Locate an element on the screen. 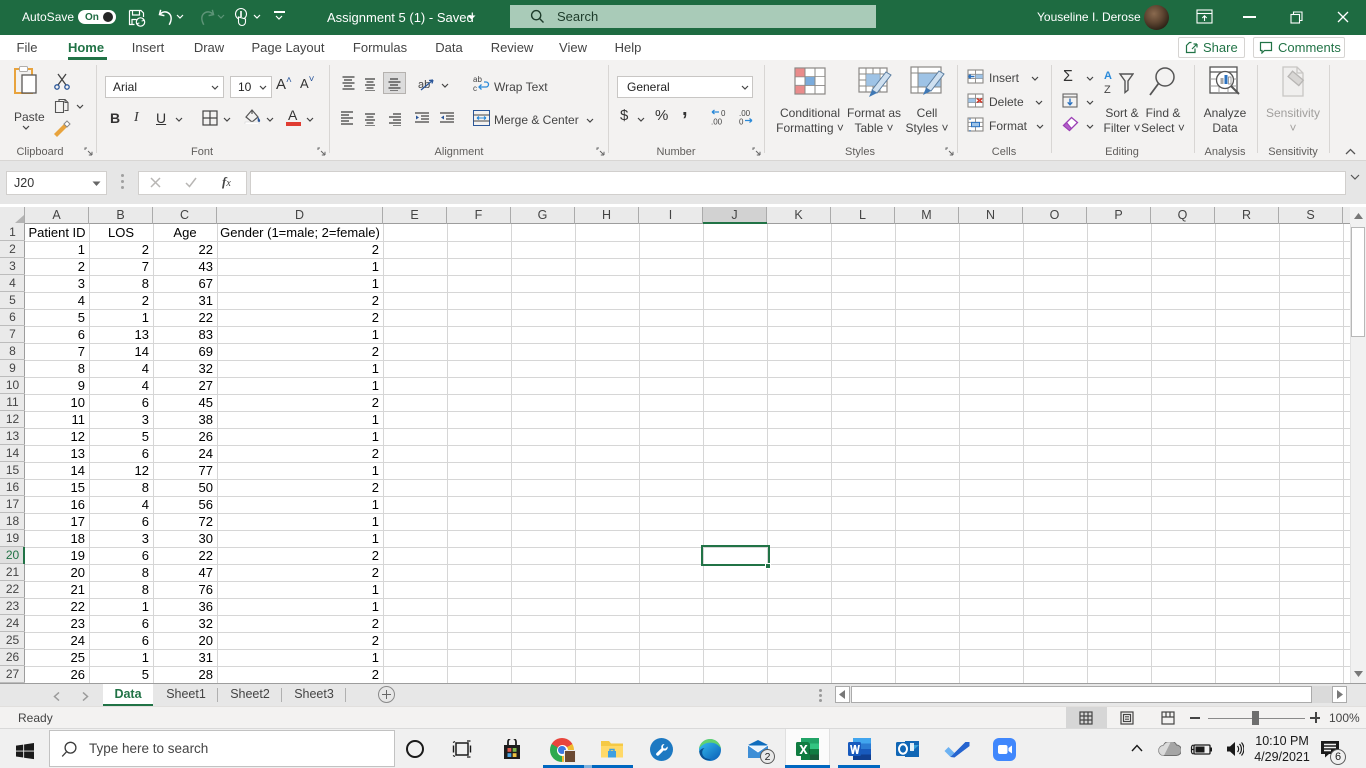 The width and height of the screenshot is (1366, 768). svg-text: Z is located at coordinates (1107, 90).